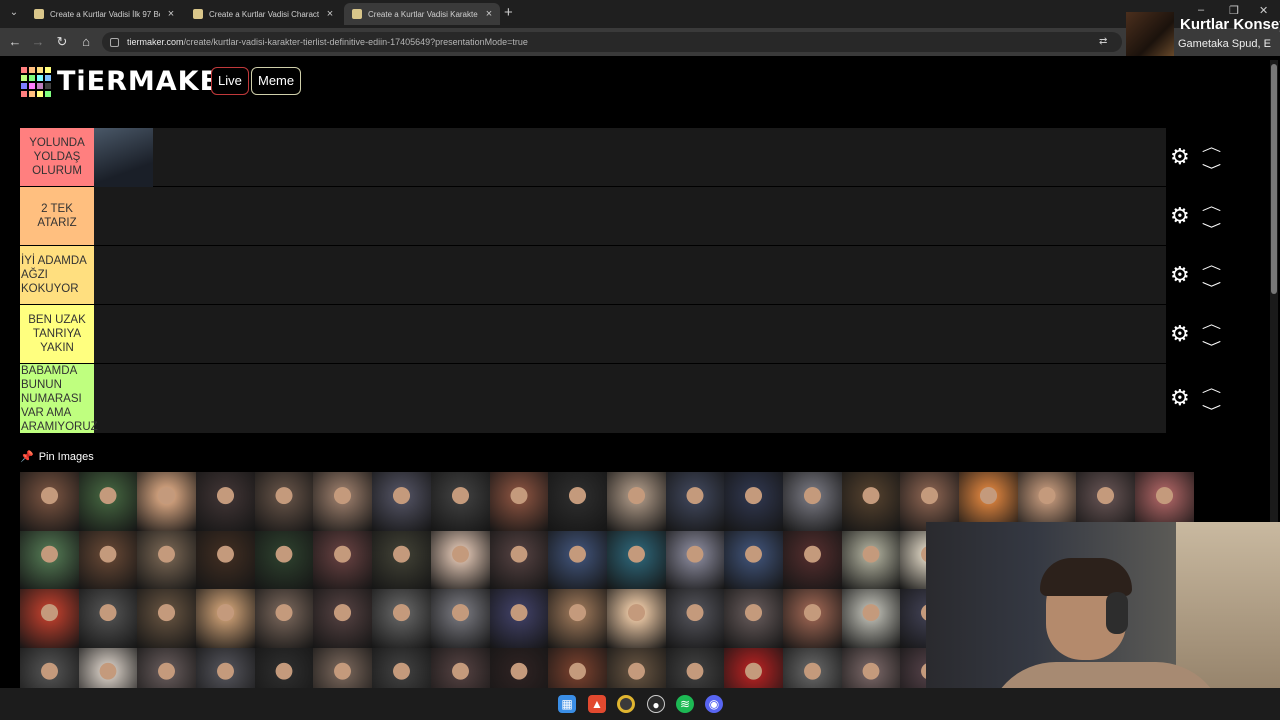 This screenshot has width=1280, height=720. What do you see at coordinates (714, 704) in the screenshot?
I see `discord-icon: ◉` at bounding box center [714, 704].